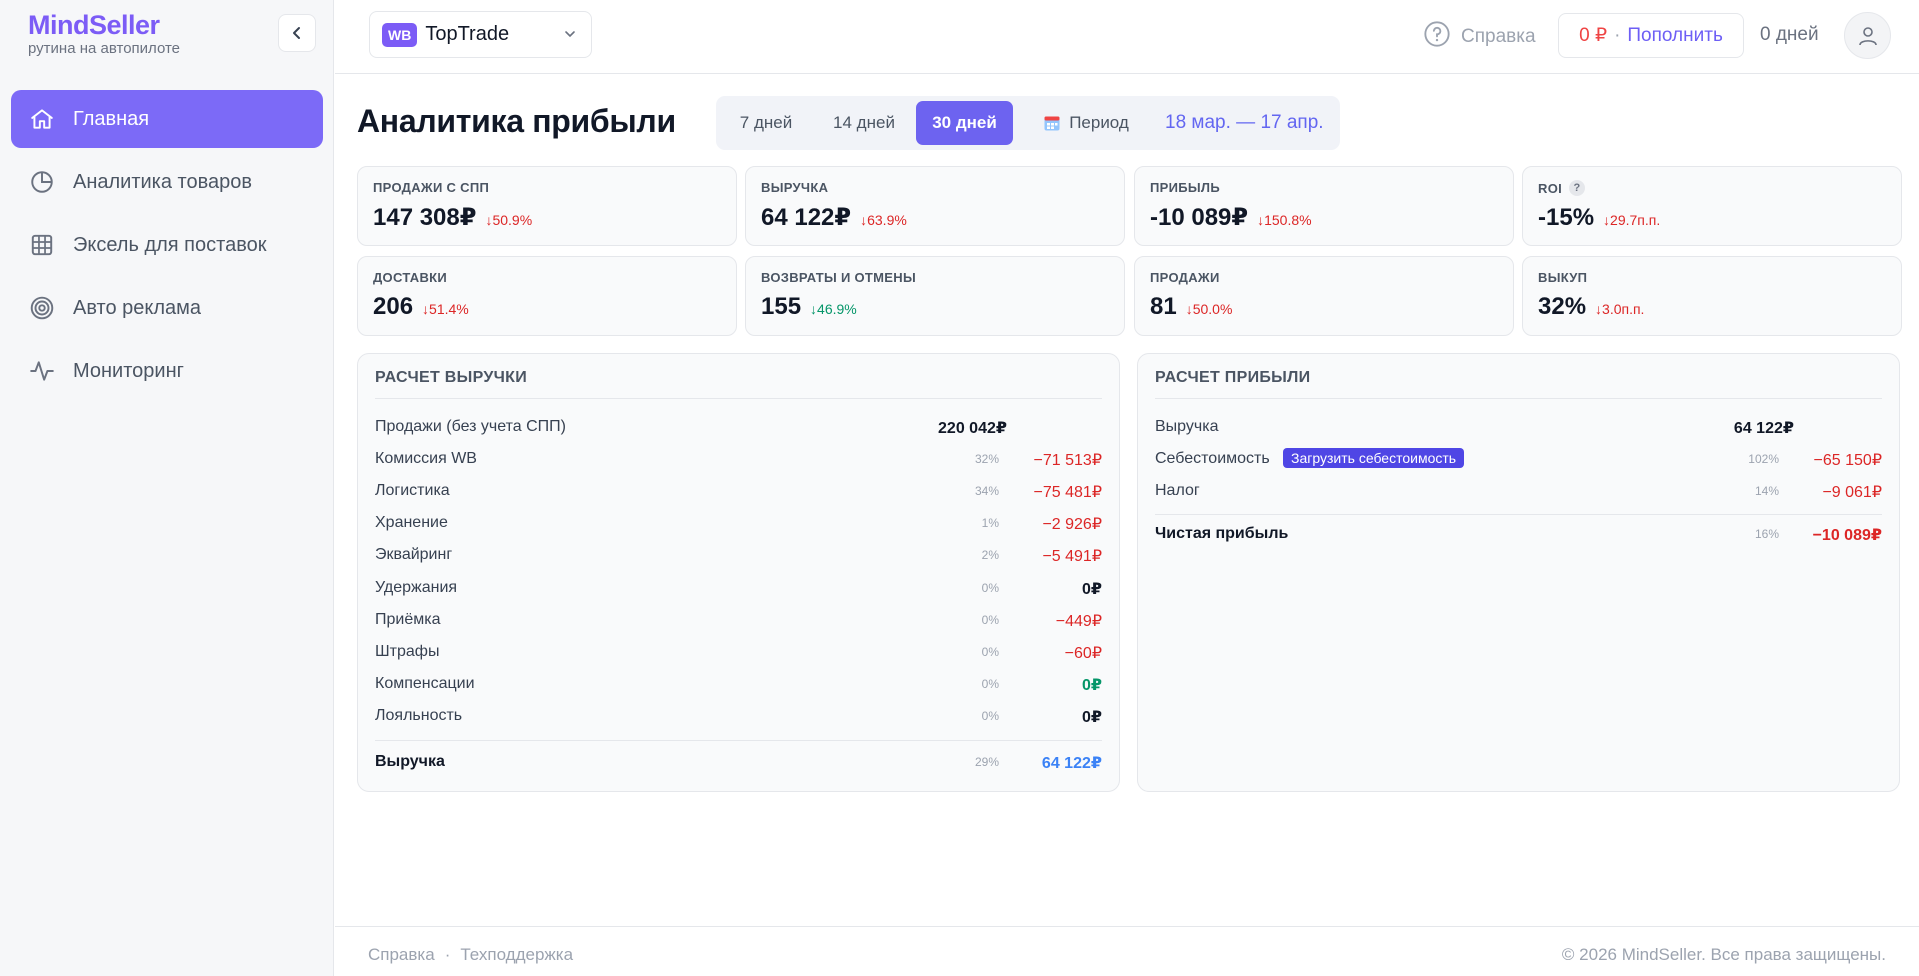 Image resolution: width=1919 pixels, height=976 pixels. Describe the element at coordinates (1763, 459) in the screenshot. I see `row-percent: 102%` at that location.